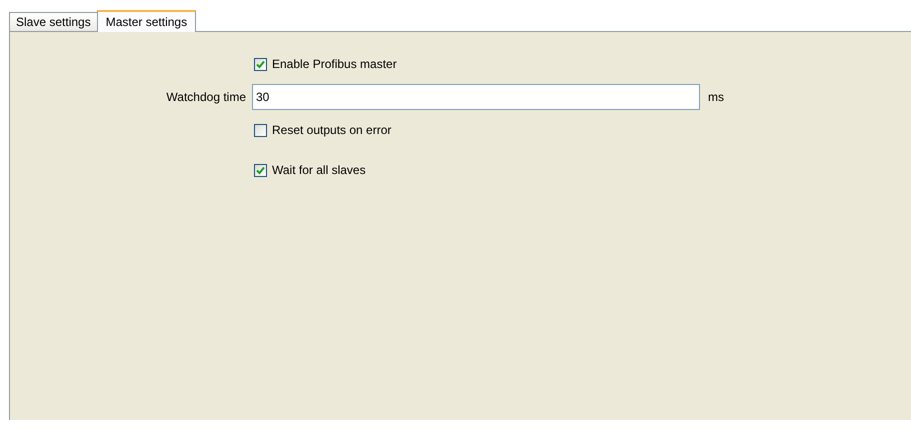 This screenshot has height=430, width=911. I want to click on tab: Slave settings, so click(53, 21).